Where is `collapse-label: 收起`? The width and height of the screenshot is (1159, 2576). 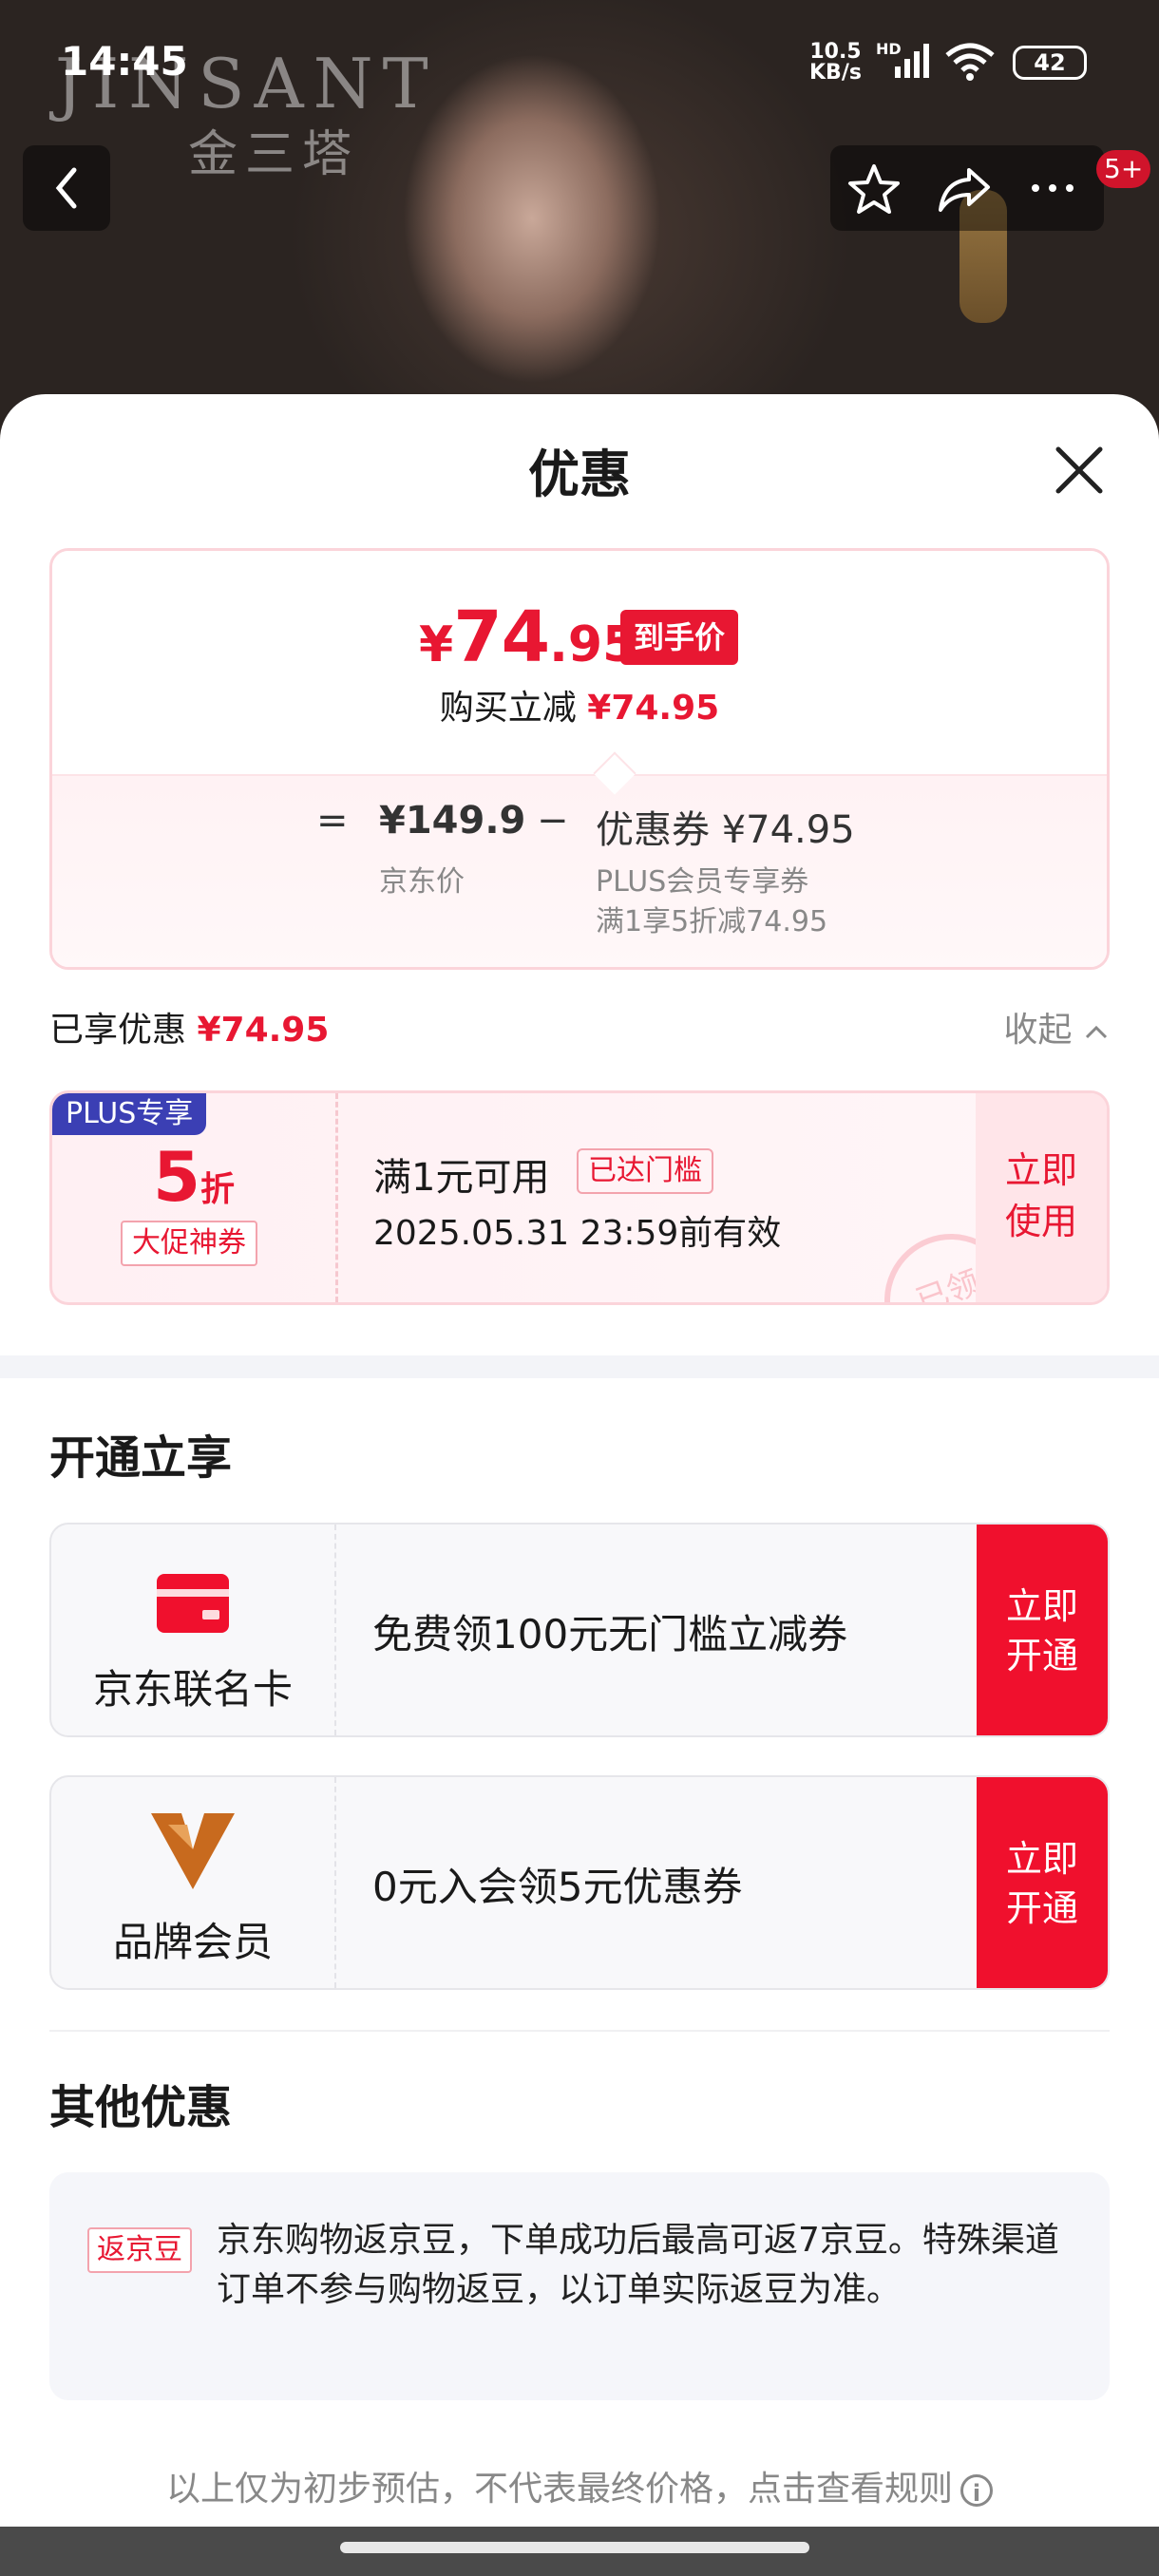
collapse-label: 收起 is located at coordinates (1038, 1030).